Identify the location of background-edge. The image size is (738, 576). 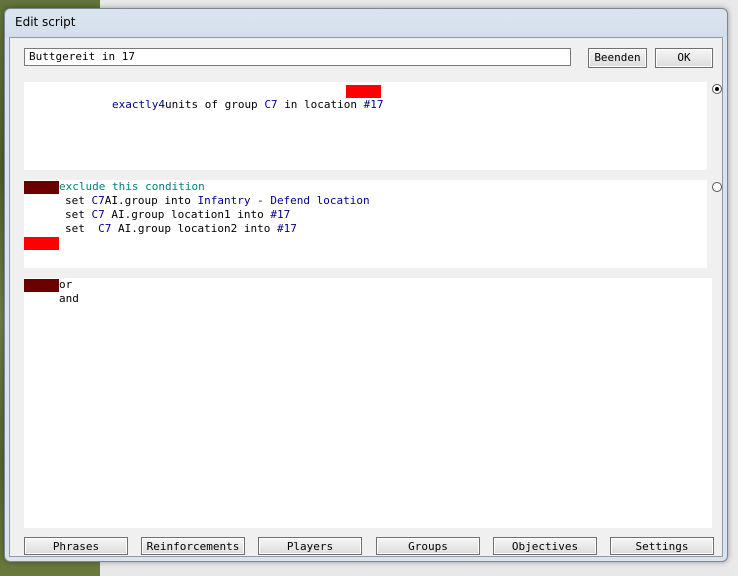
(734, 288).